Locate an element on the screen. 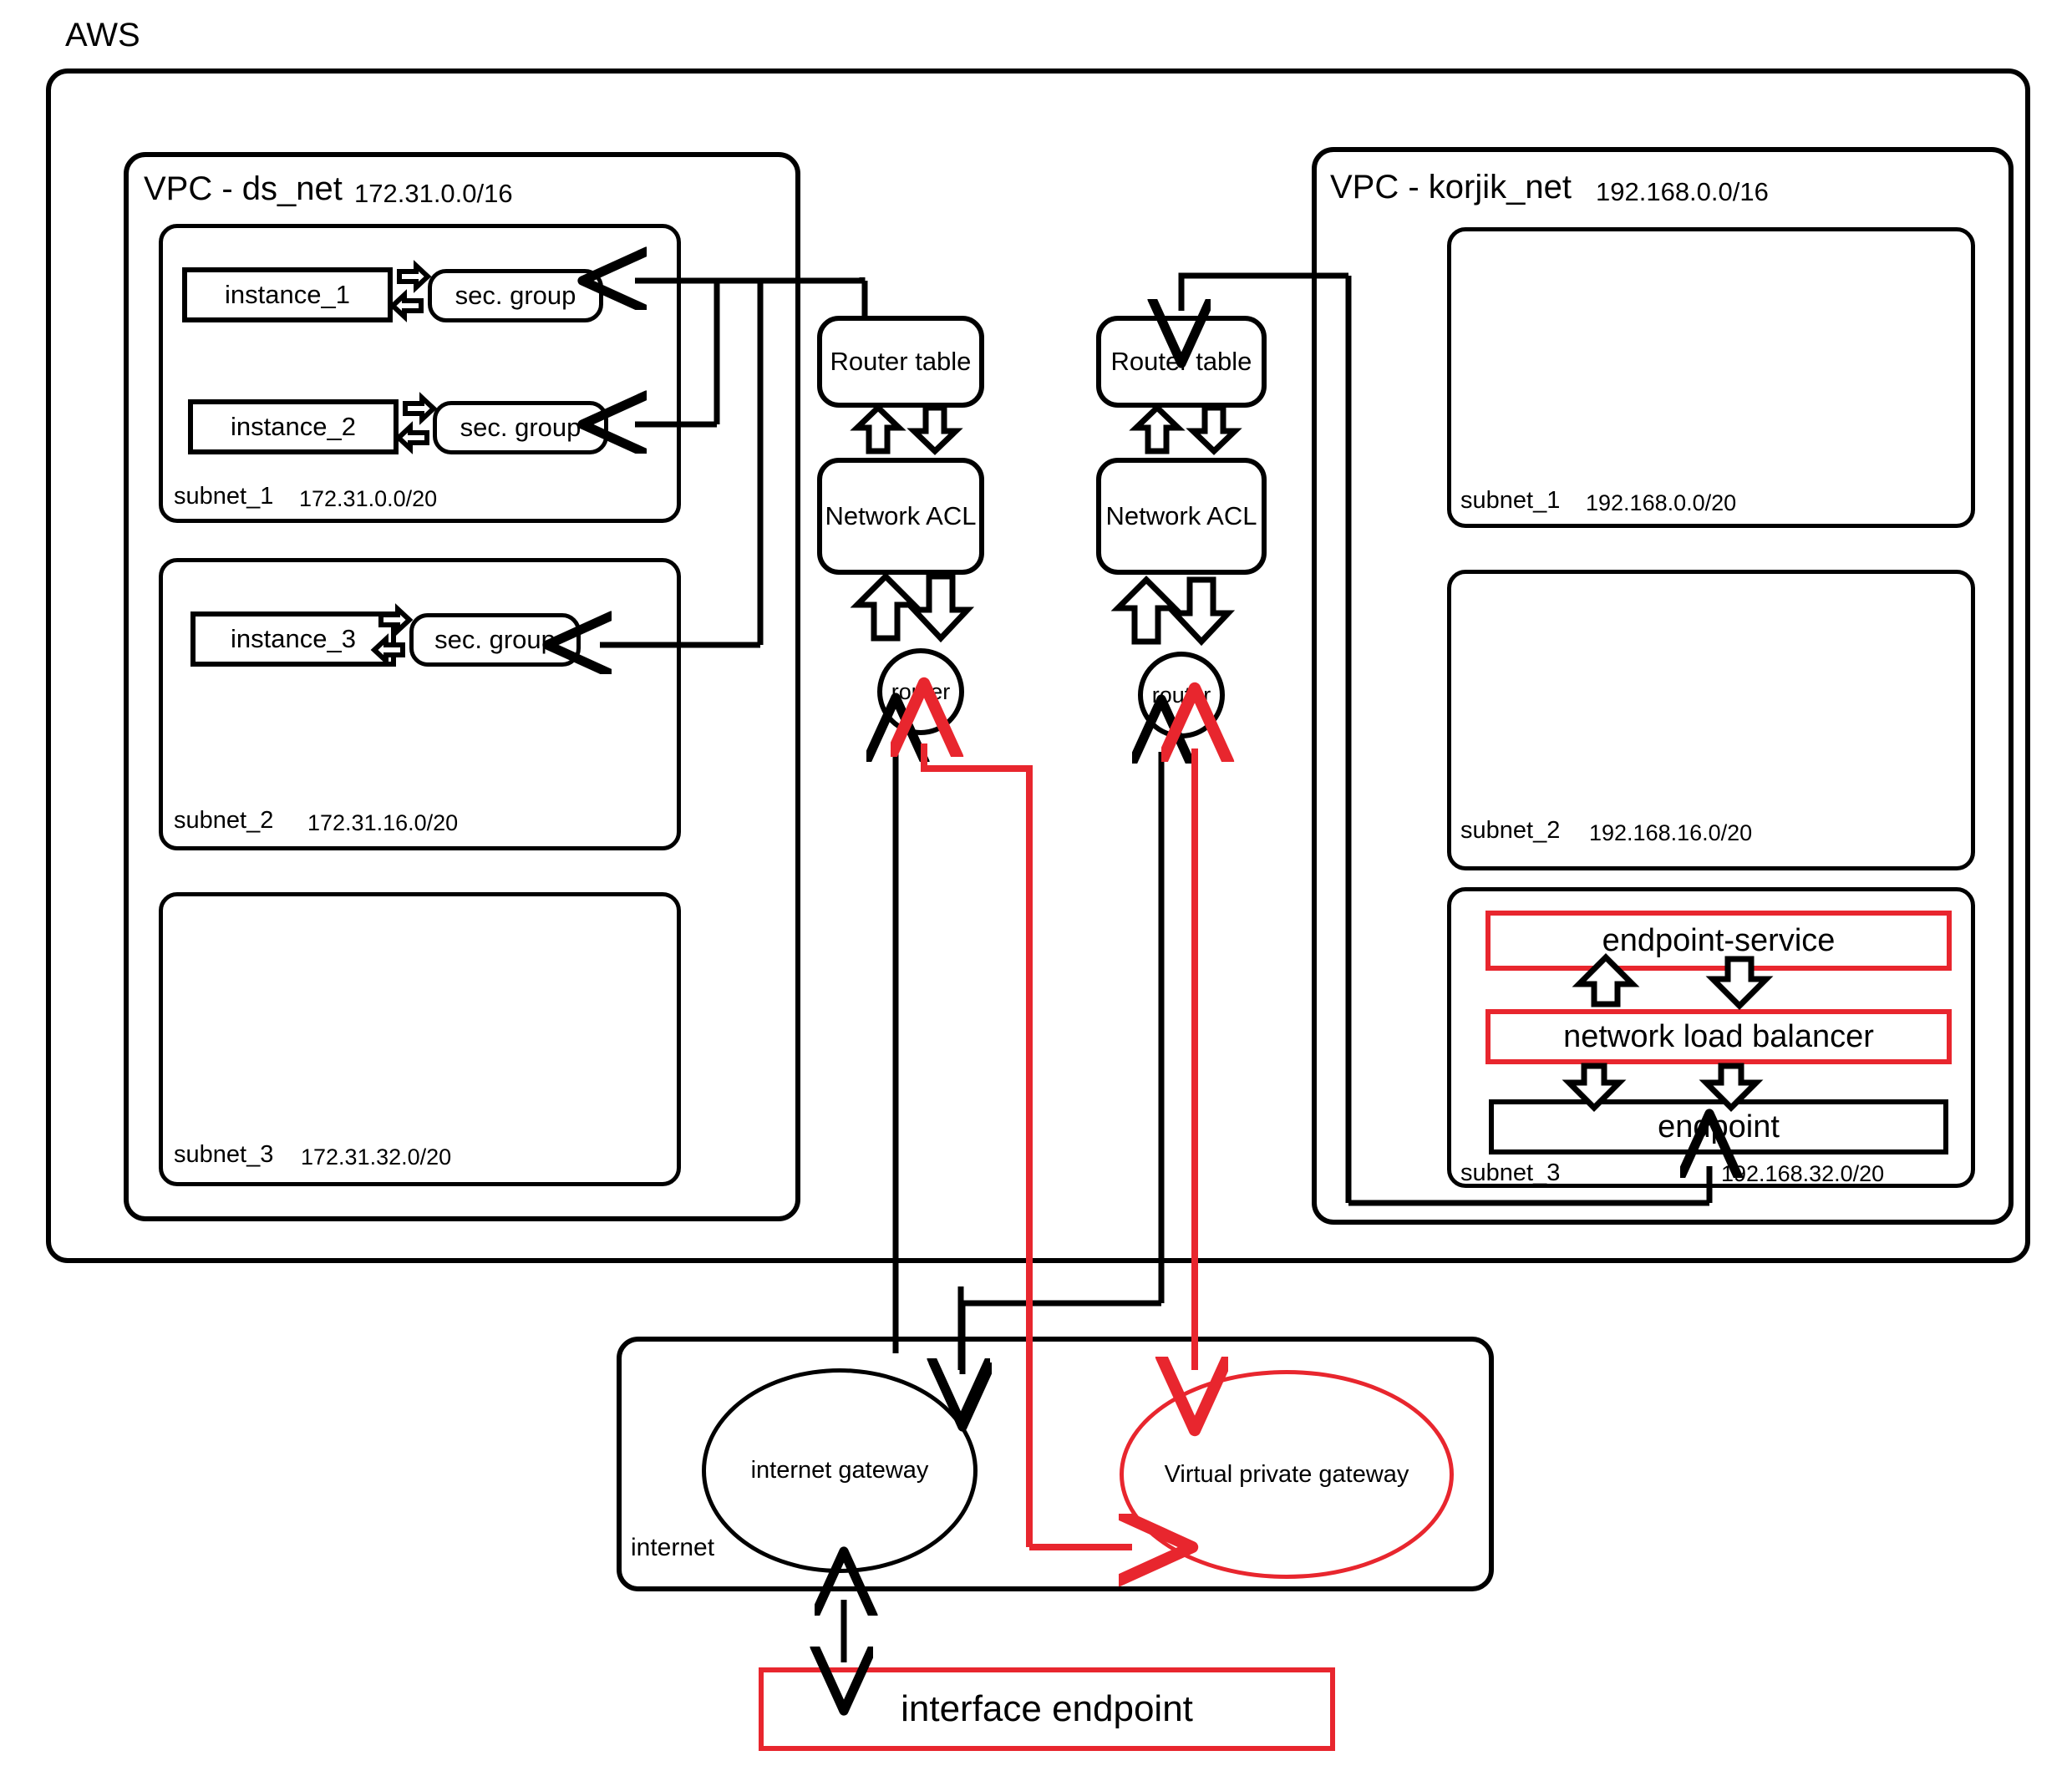 The image size is (2072, 1771). sec-group-1-box: sec. group is located at coordinates (515, 295).